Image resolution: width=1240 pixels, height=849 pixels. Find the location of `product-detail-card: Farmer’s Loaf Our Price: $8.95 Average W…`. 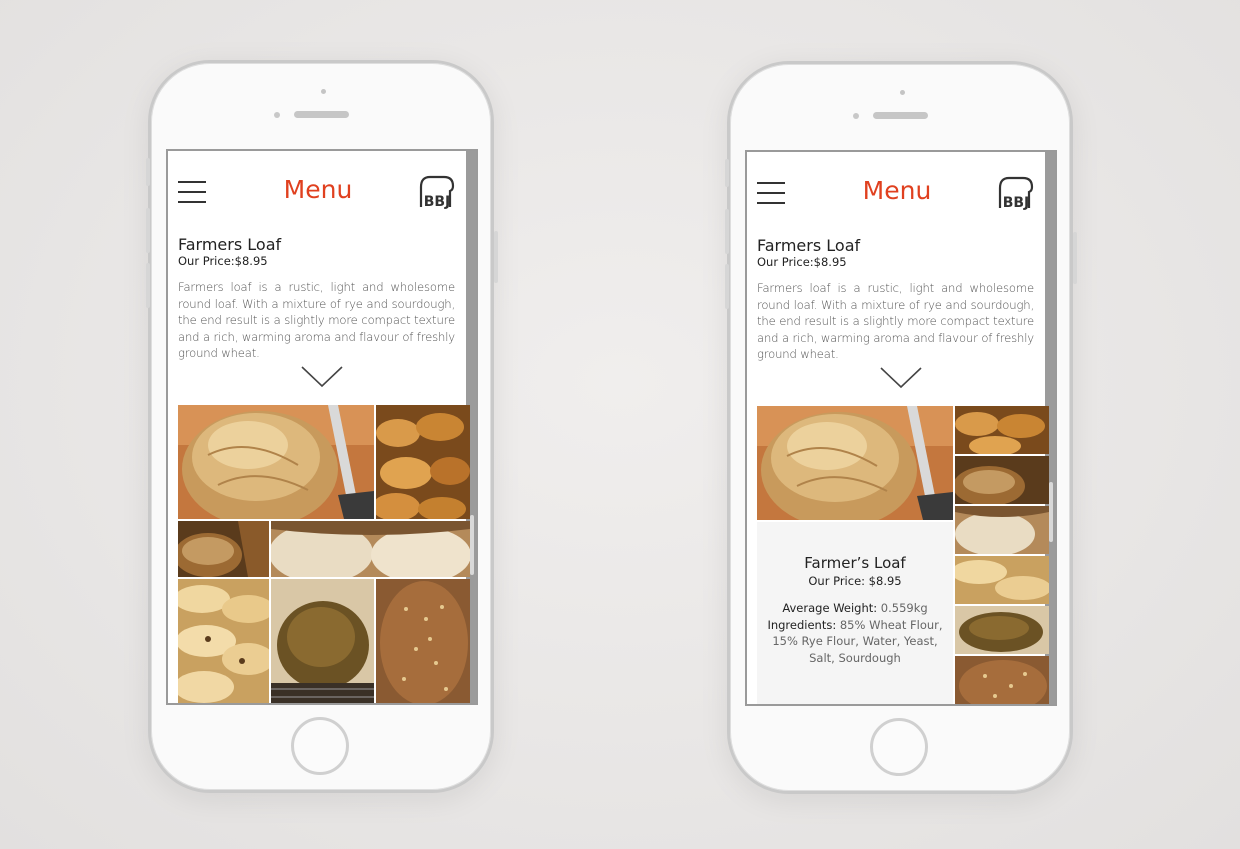

product-detail-card: Farmer’s Loaf Our Price: $8.95 Average W… is located at coordinates (855, 613).